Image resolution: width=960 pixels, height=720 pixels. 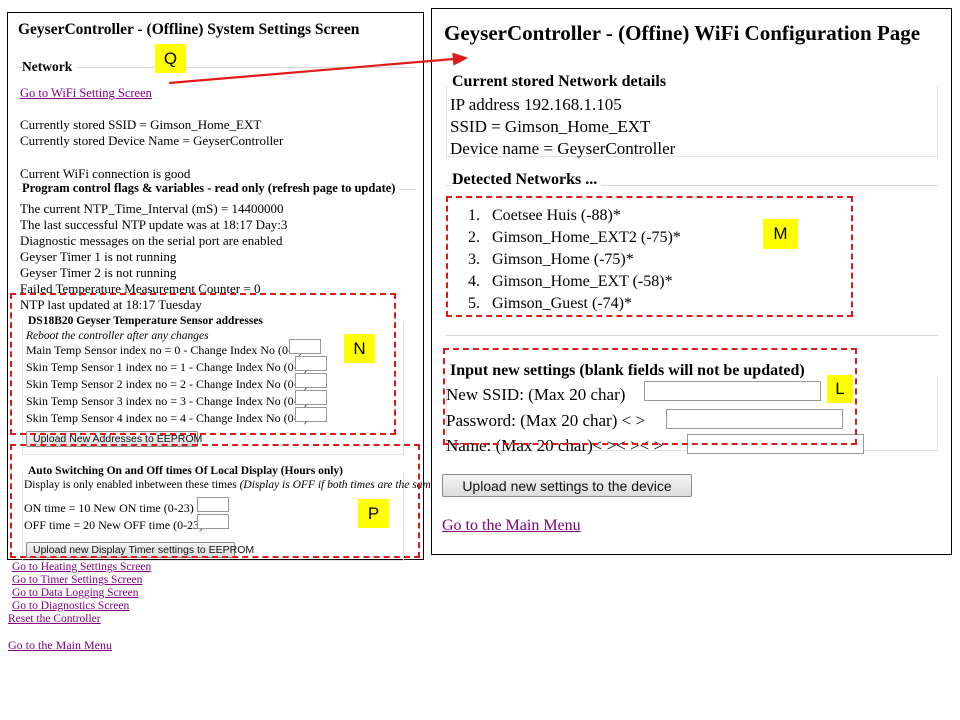 What do you see at coordinates (114, 439) in the screenshot?
I see `upload-sensor-addresses-button: Upload New Addresses to EEPROM` at bounding box center [114, 439].